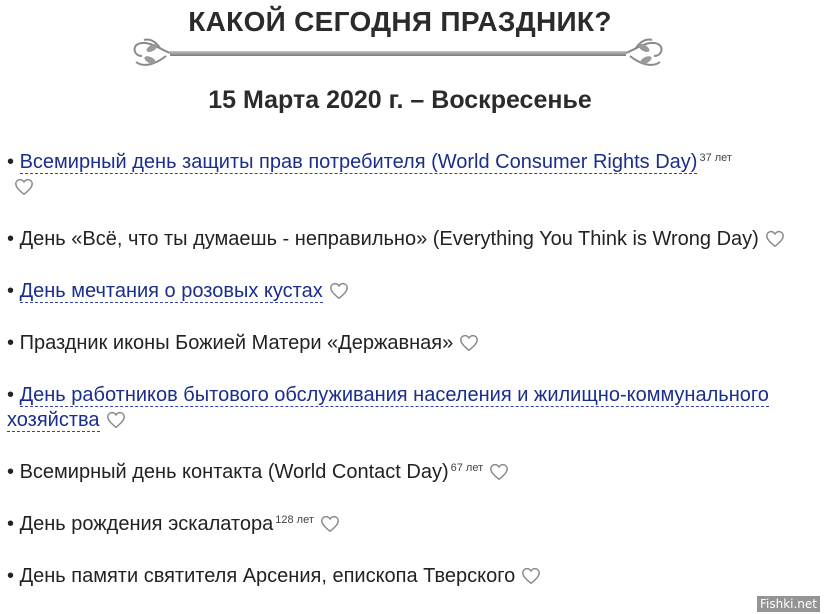 The image size is (824, 614). What do you see at coordinates (400, 100) in the screenshot?
I see `page-date: 15 Марта 2020 г. – Воскресенье` at bounding box center [400, 100].